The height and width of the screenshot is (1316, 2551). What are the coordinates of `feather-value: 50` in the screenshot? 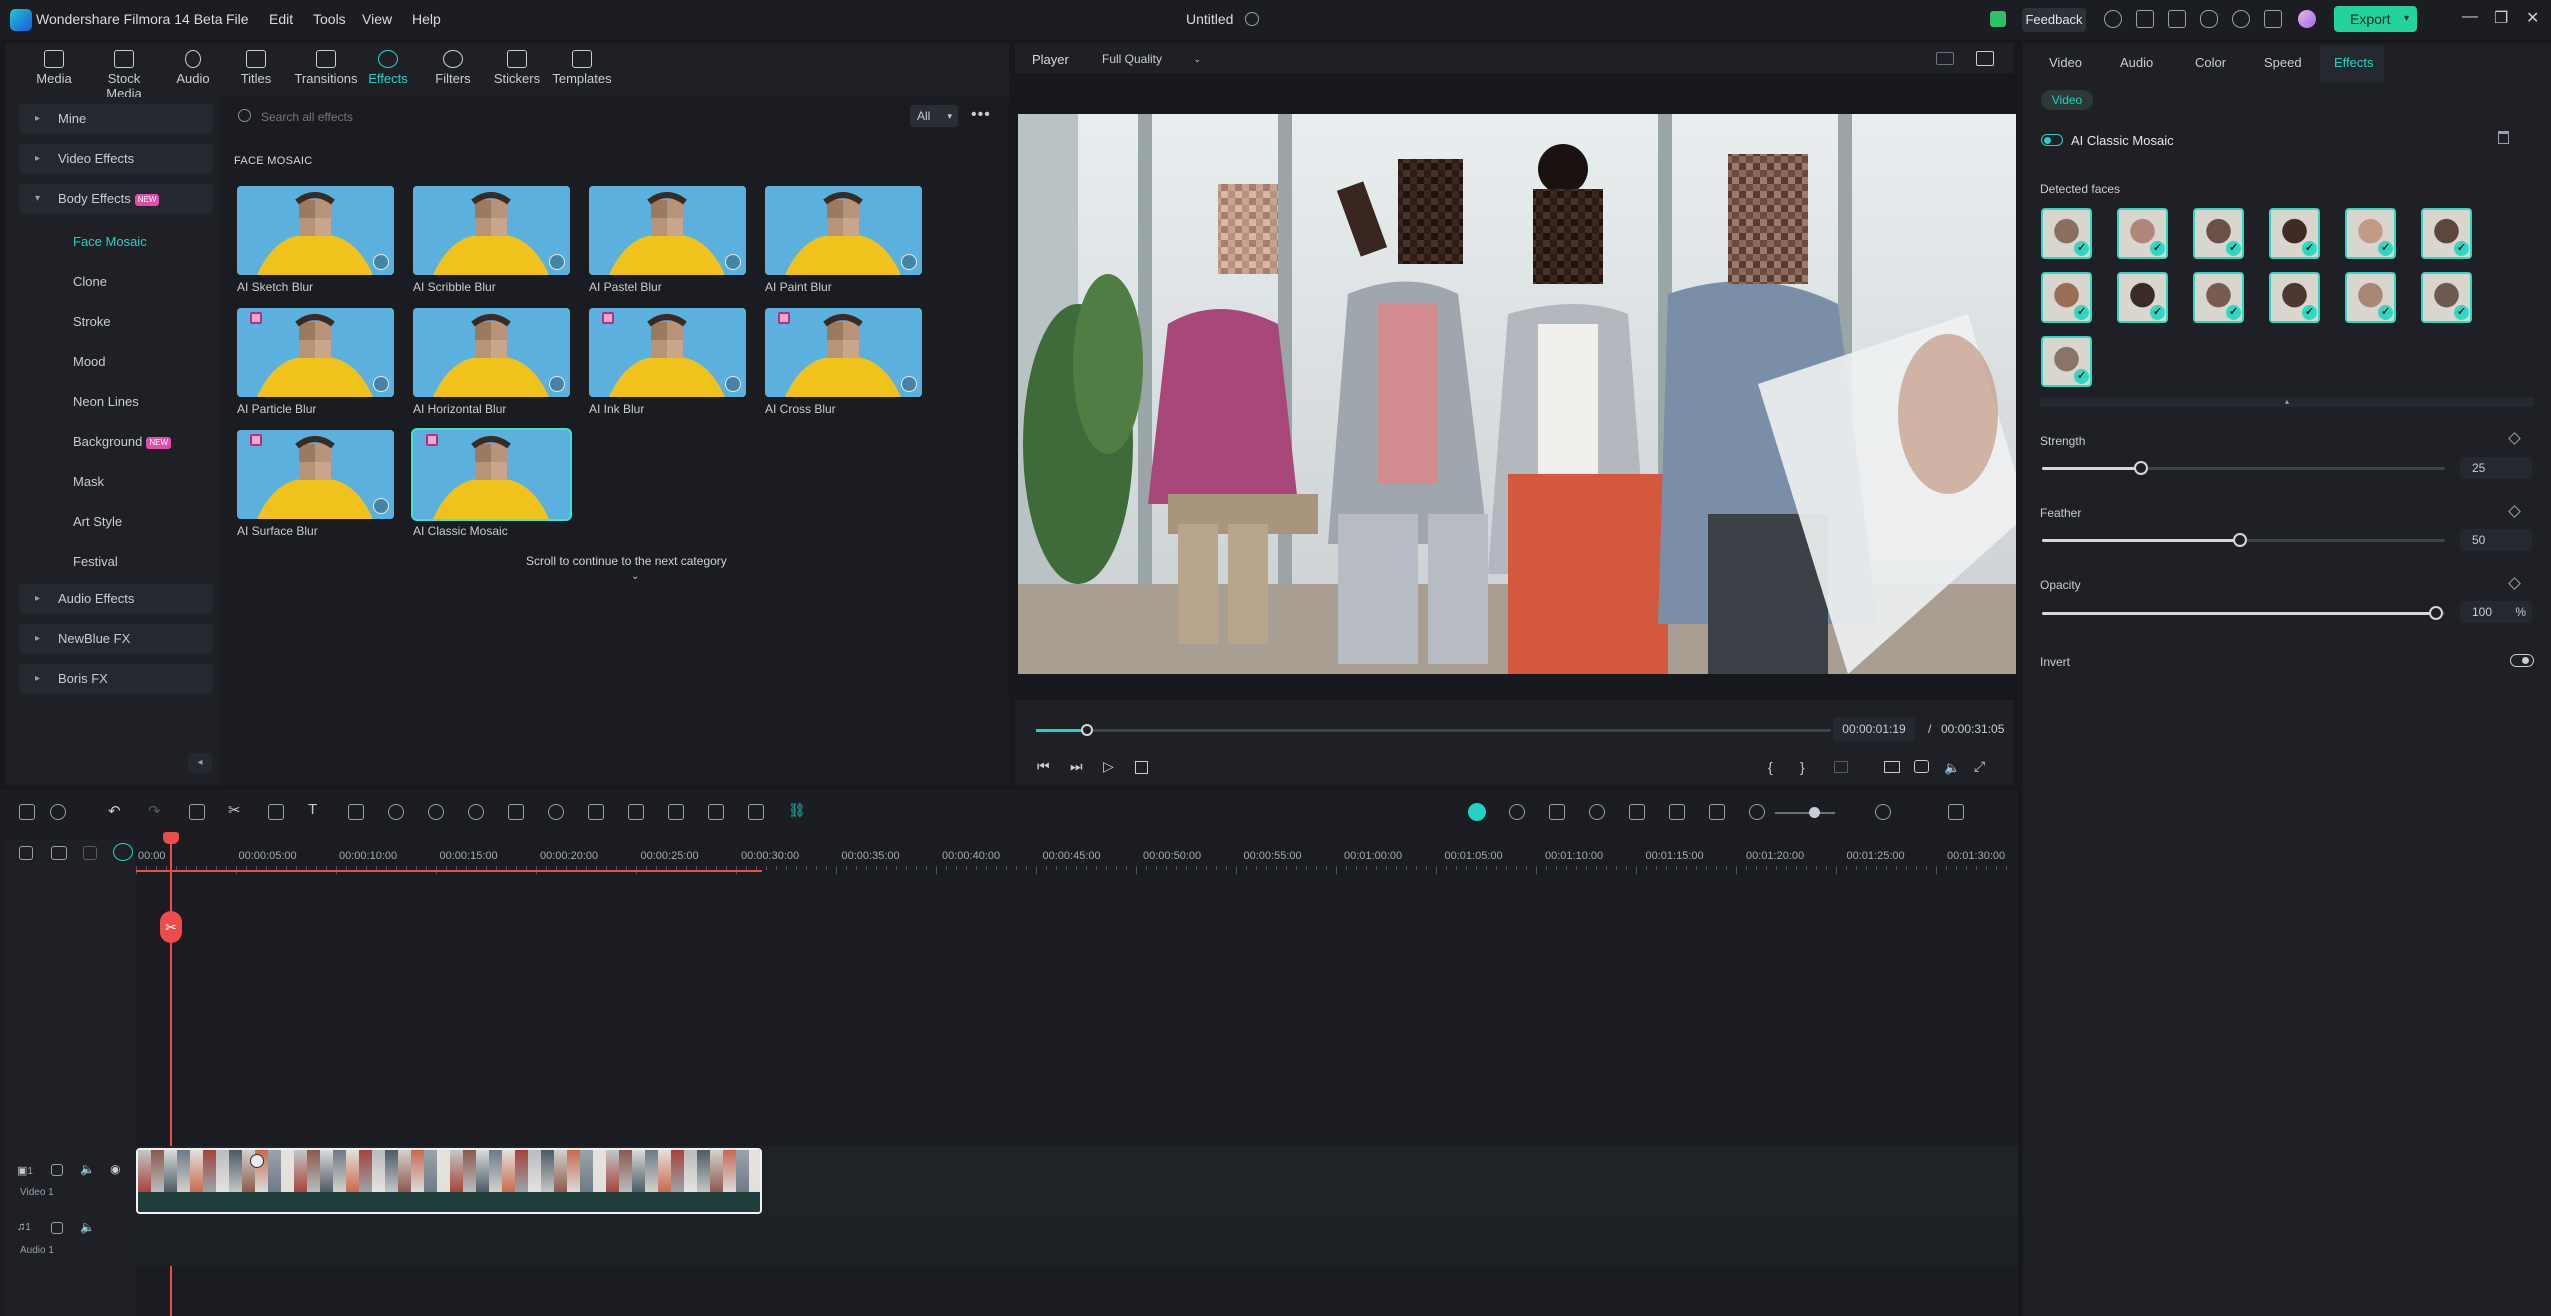 It's located at (2496, 540).